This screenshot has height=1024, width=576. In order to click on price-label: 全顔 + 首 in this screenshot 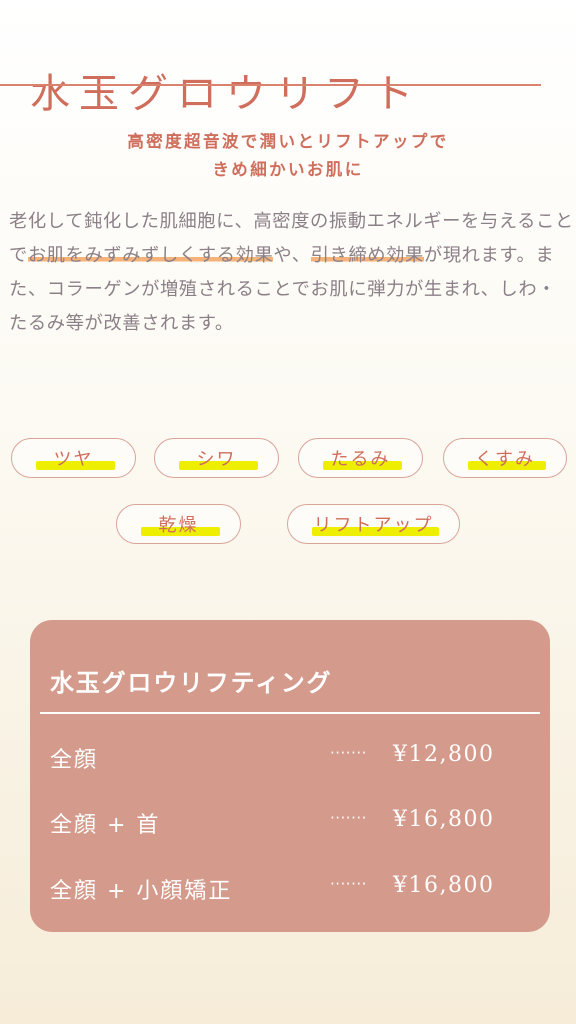, I will do `click(105, 825)`.